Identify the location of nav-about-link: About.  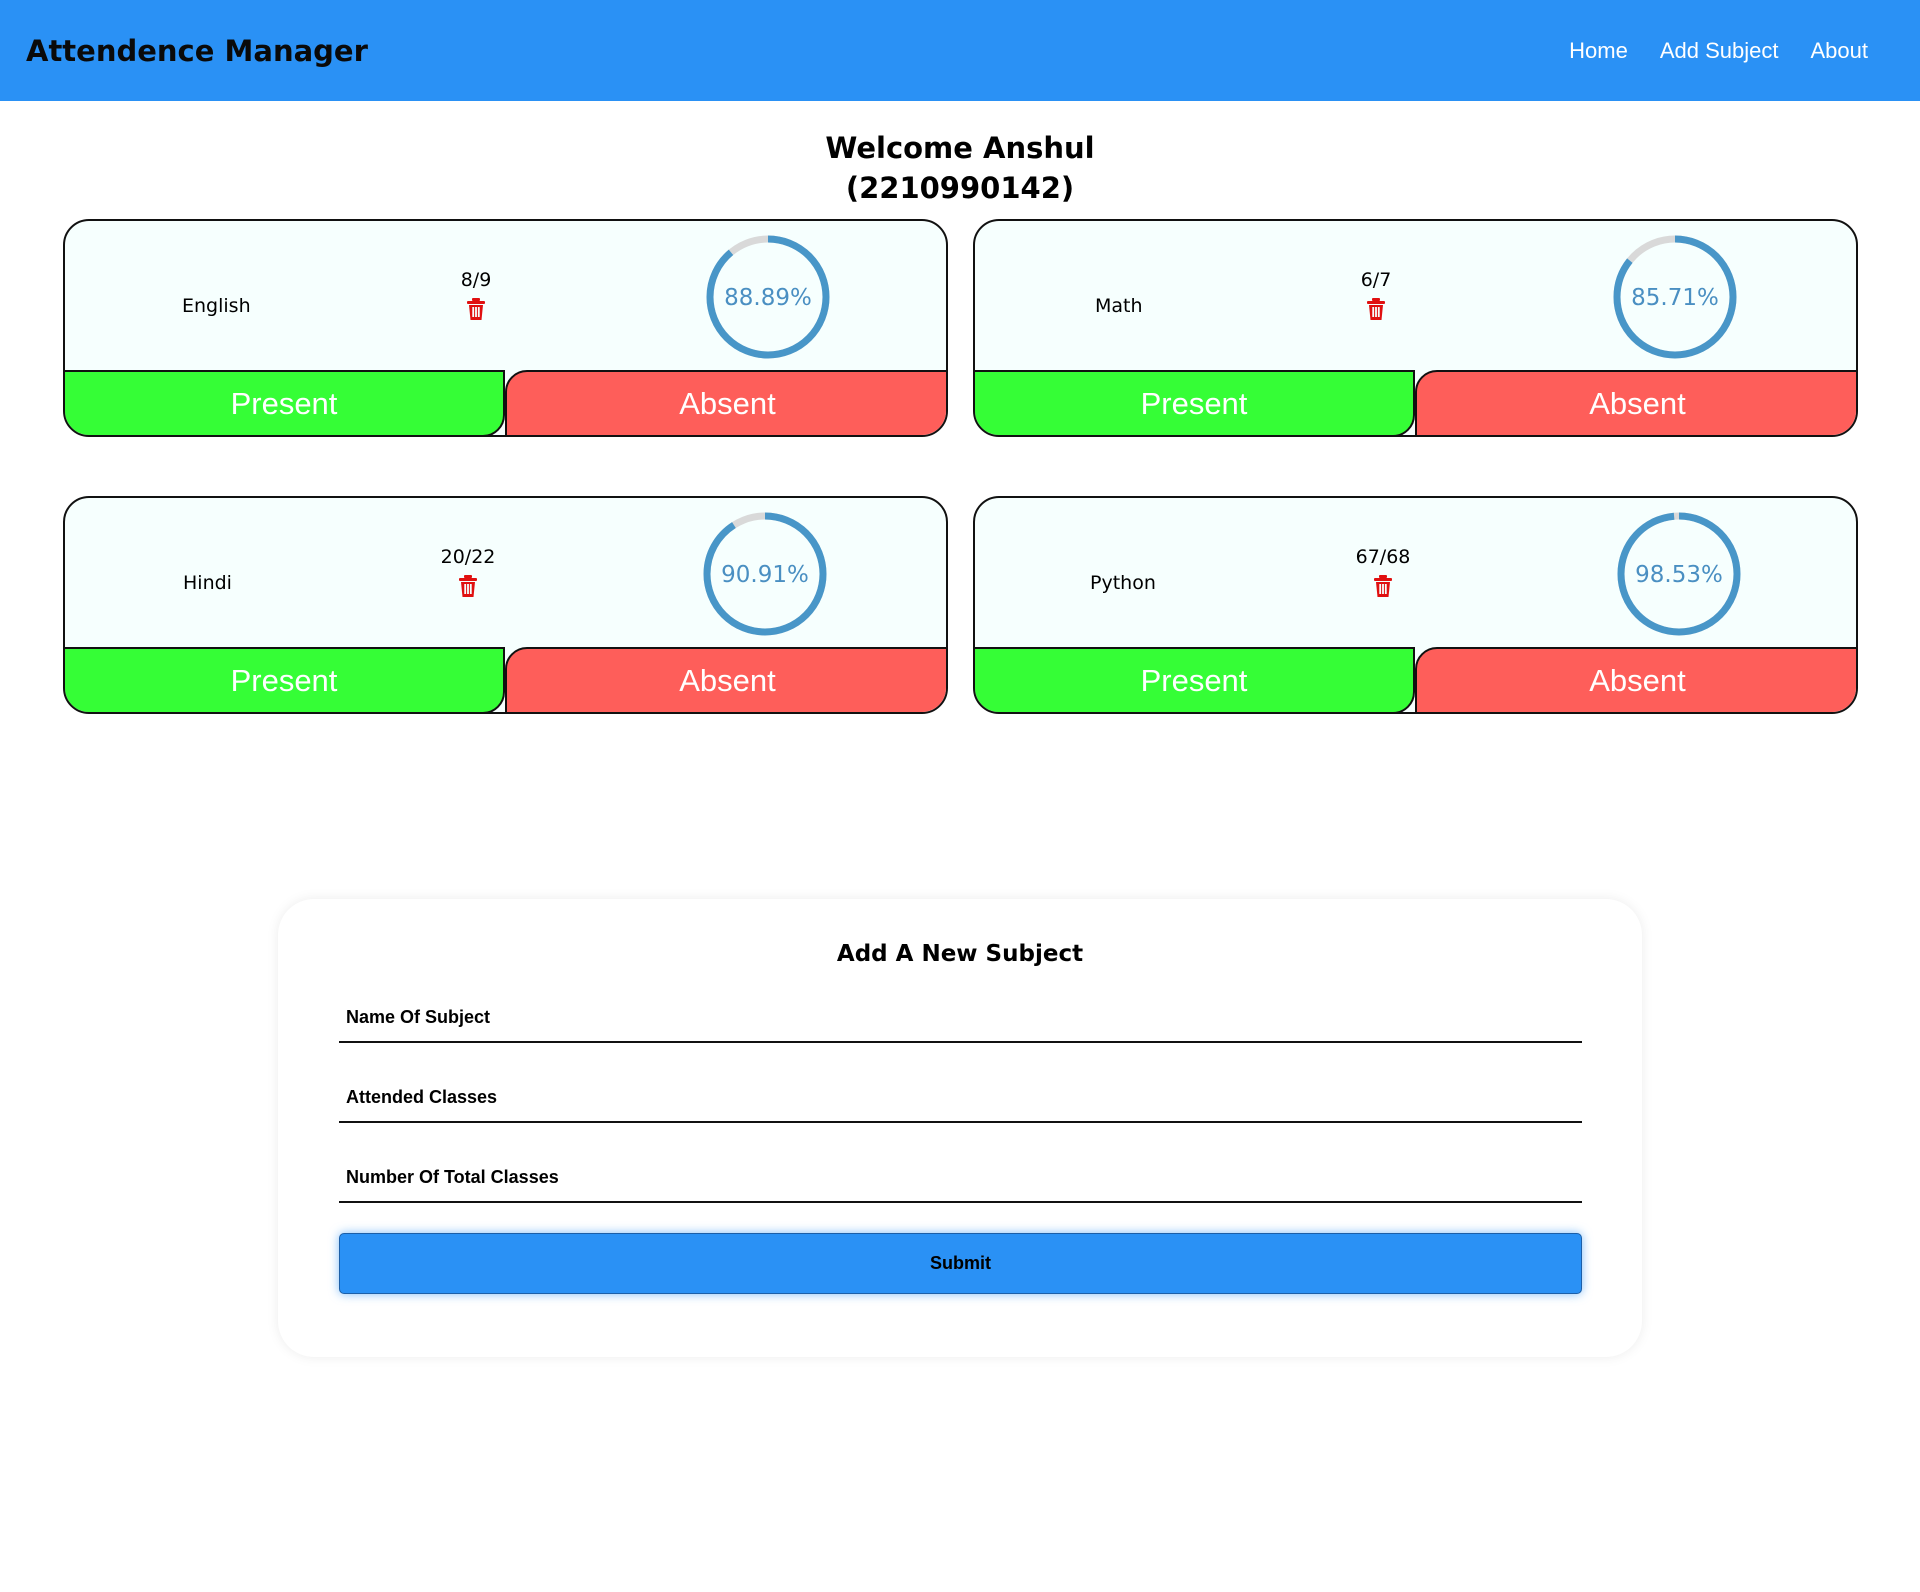
(1840, 51).